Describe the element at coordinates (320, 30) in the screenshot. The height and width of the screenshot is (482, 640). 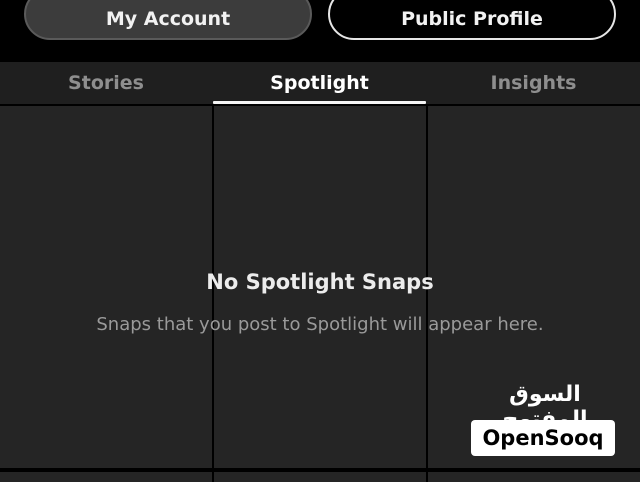
I see `profile-button-bar: My Account Public Profile` at that location.